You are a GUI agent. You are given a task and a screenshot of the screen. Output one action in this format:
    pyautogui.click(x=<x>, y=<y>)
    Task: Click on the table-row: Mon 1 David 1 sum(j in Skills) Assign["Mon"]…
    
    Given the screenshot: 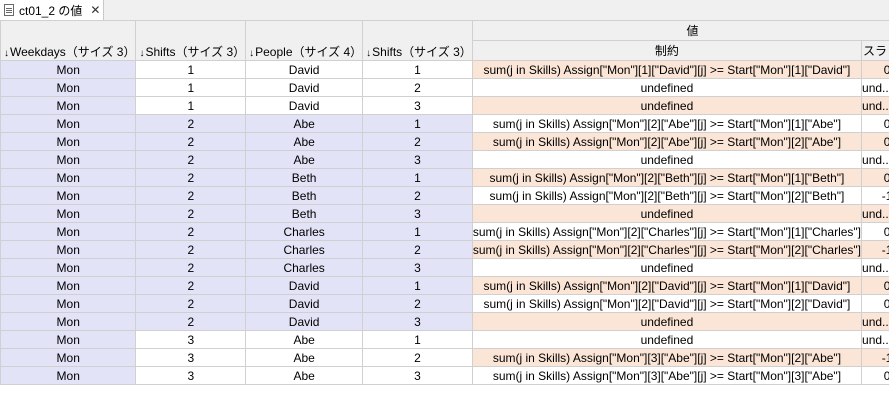 What is the action you would take?
    pyautogui.click(x=444, y=69)
    